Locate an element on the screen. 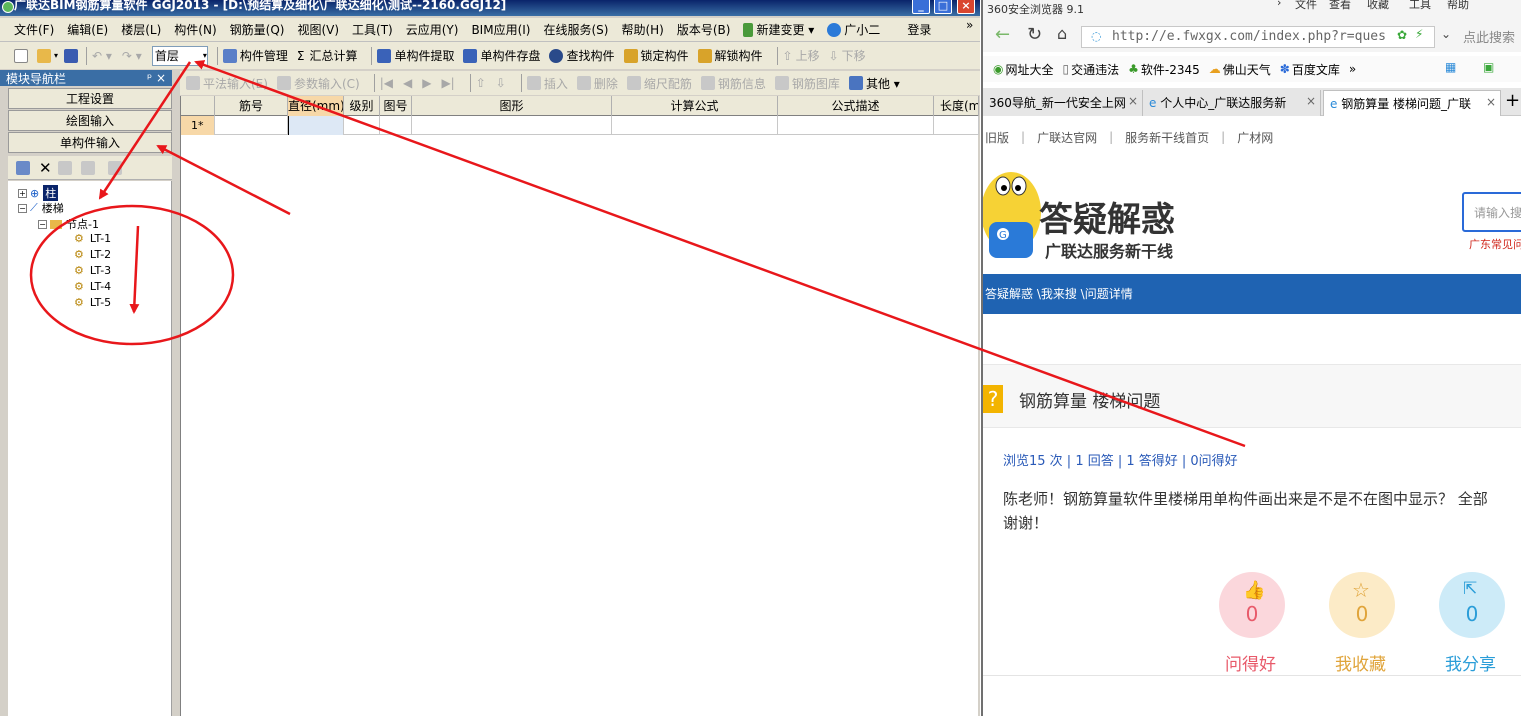  menu-rebar-quantity: 钢筋量(Q) is located at coordinates (257, 29).